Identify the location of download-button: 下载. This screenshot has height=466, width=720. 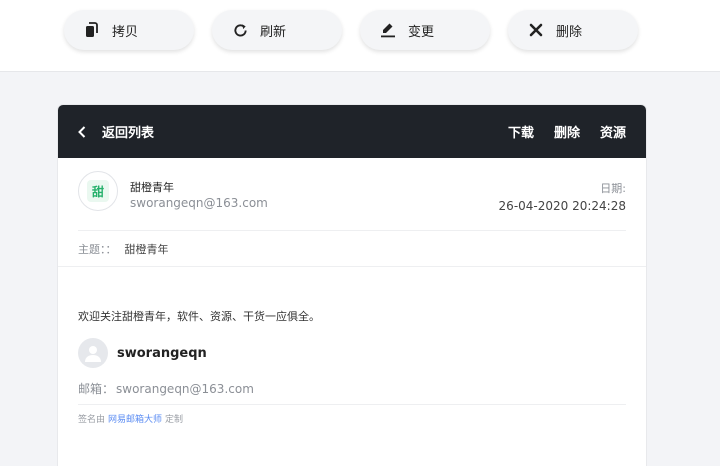
(521, 131).